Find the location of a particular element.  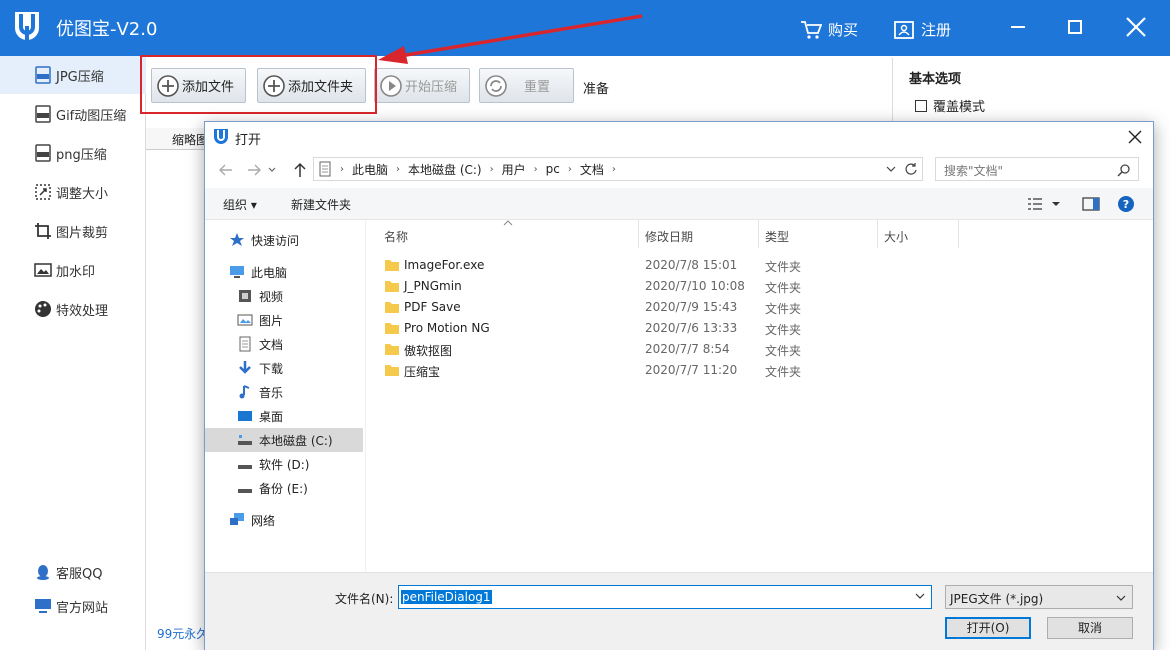

website-link: 官方网站 is located at coordinates (73, 606).